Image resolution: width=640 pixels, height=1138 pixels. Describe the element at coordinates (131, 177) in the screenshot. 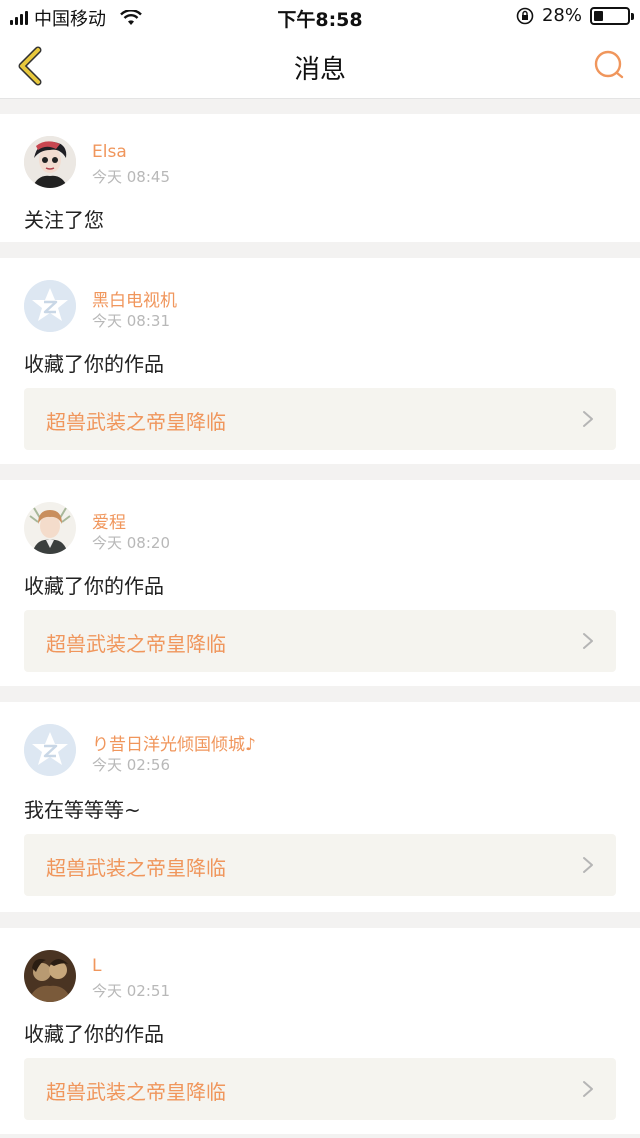

I see `message-time: 今天 08:45` at that location.